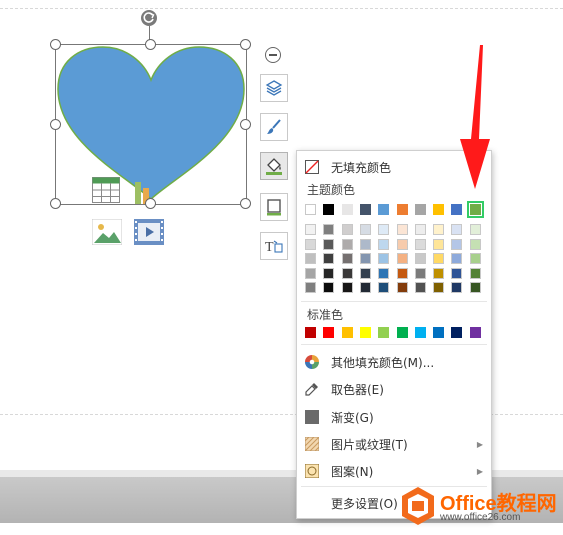 The height and width of the screenshot is (535, 563). Describe the element at coordinates (150, 203) in the screenshot. I see `resize-handle-bc` at that location.